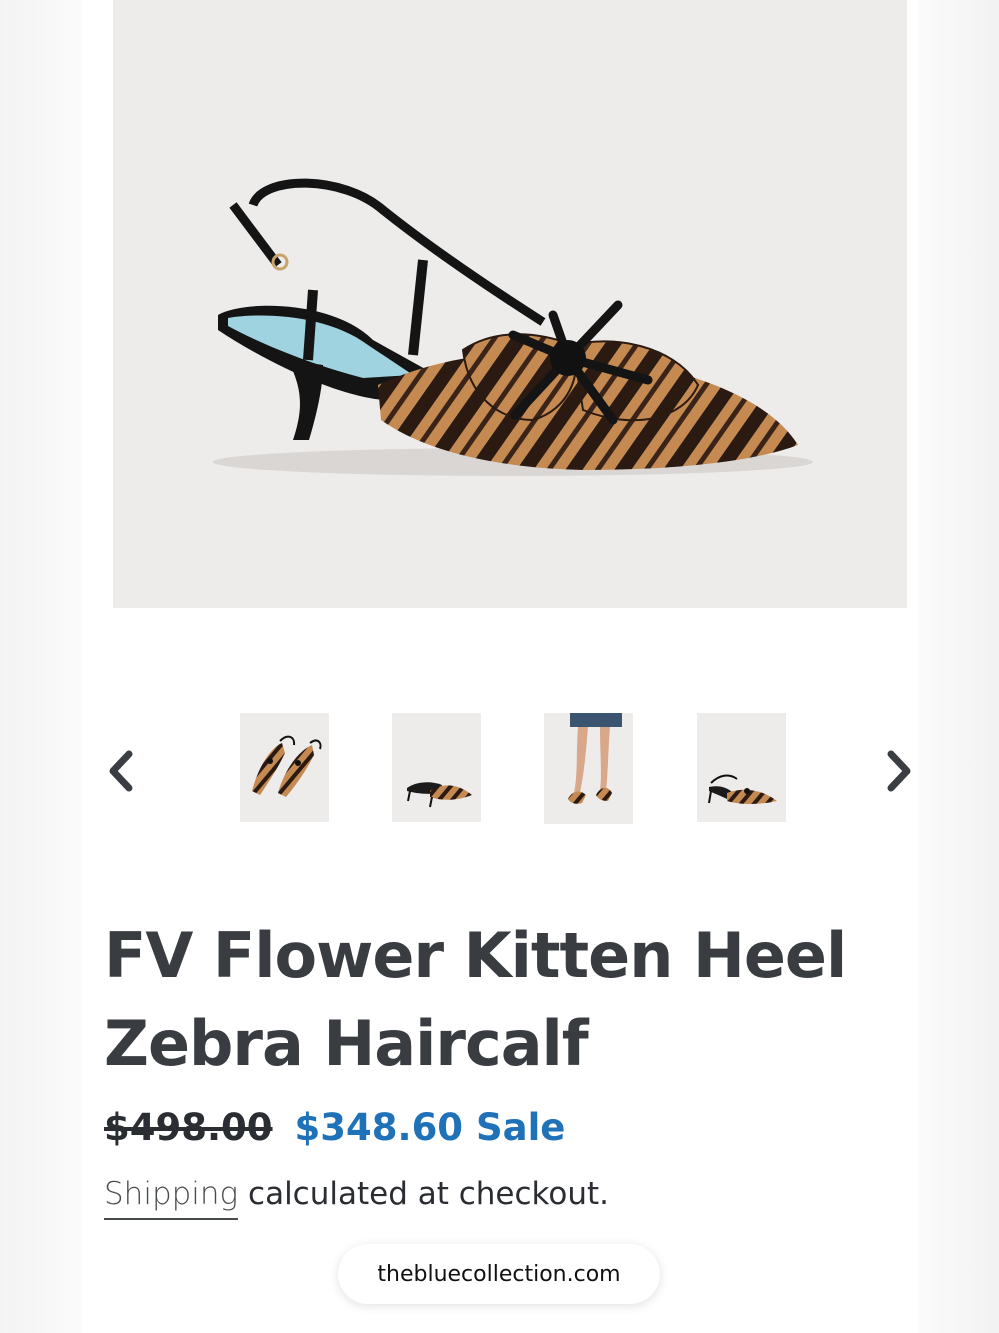 Image resolution: width=999 pixels, height=1333 pixels. What do you see at coordinates (424, 1194) in the screenshot?
I see `shipping-text: calculated at checkout.` at bounding box center [424, 1194].